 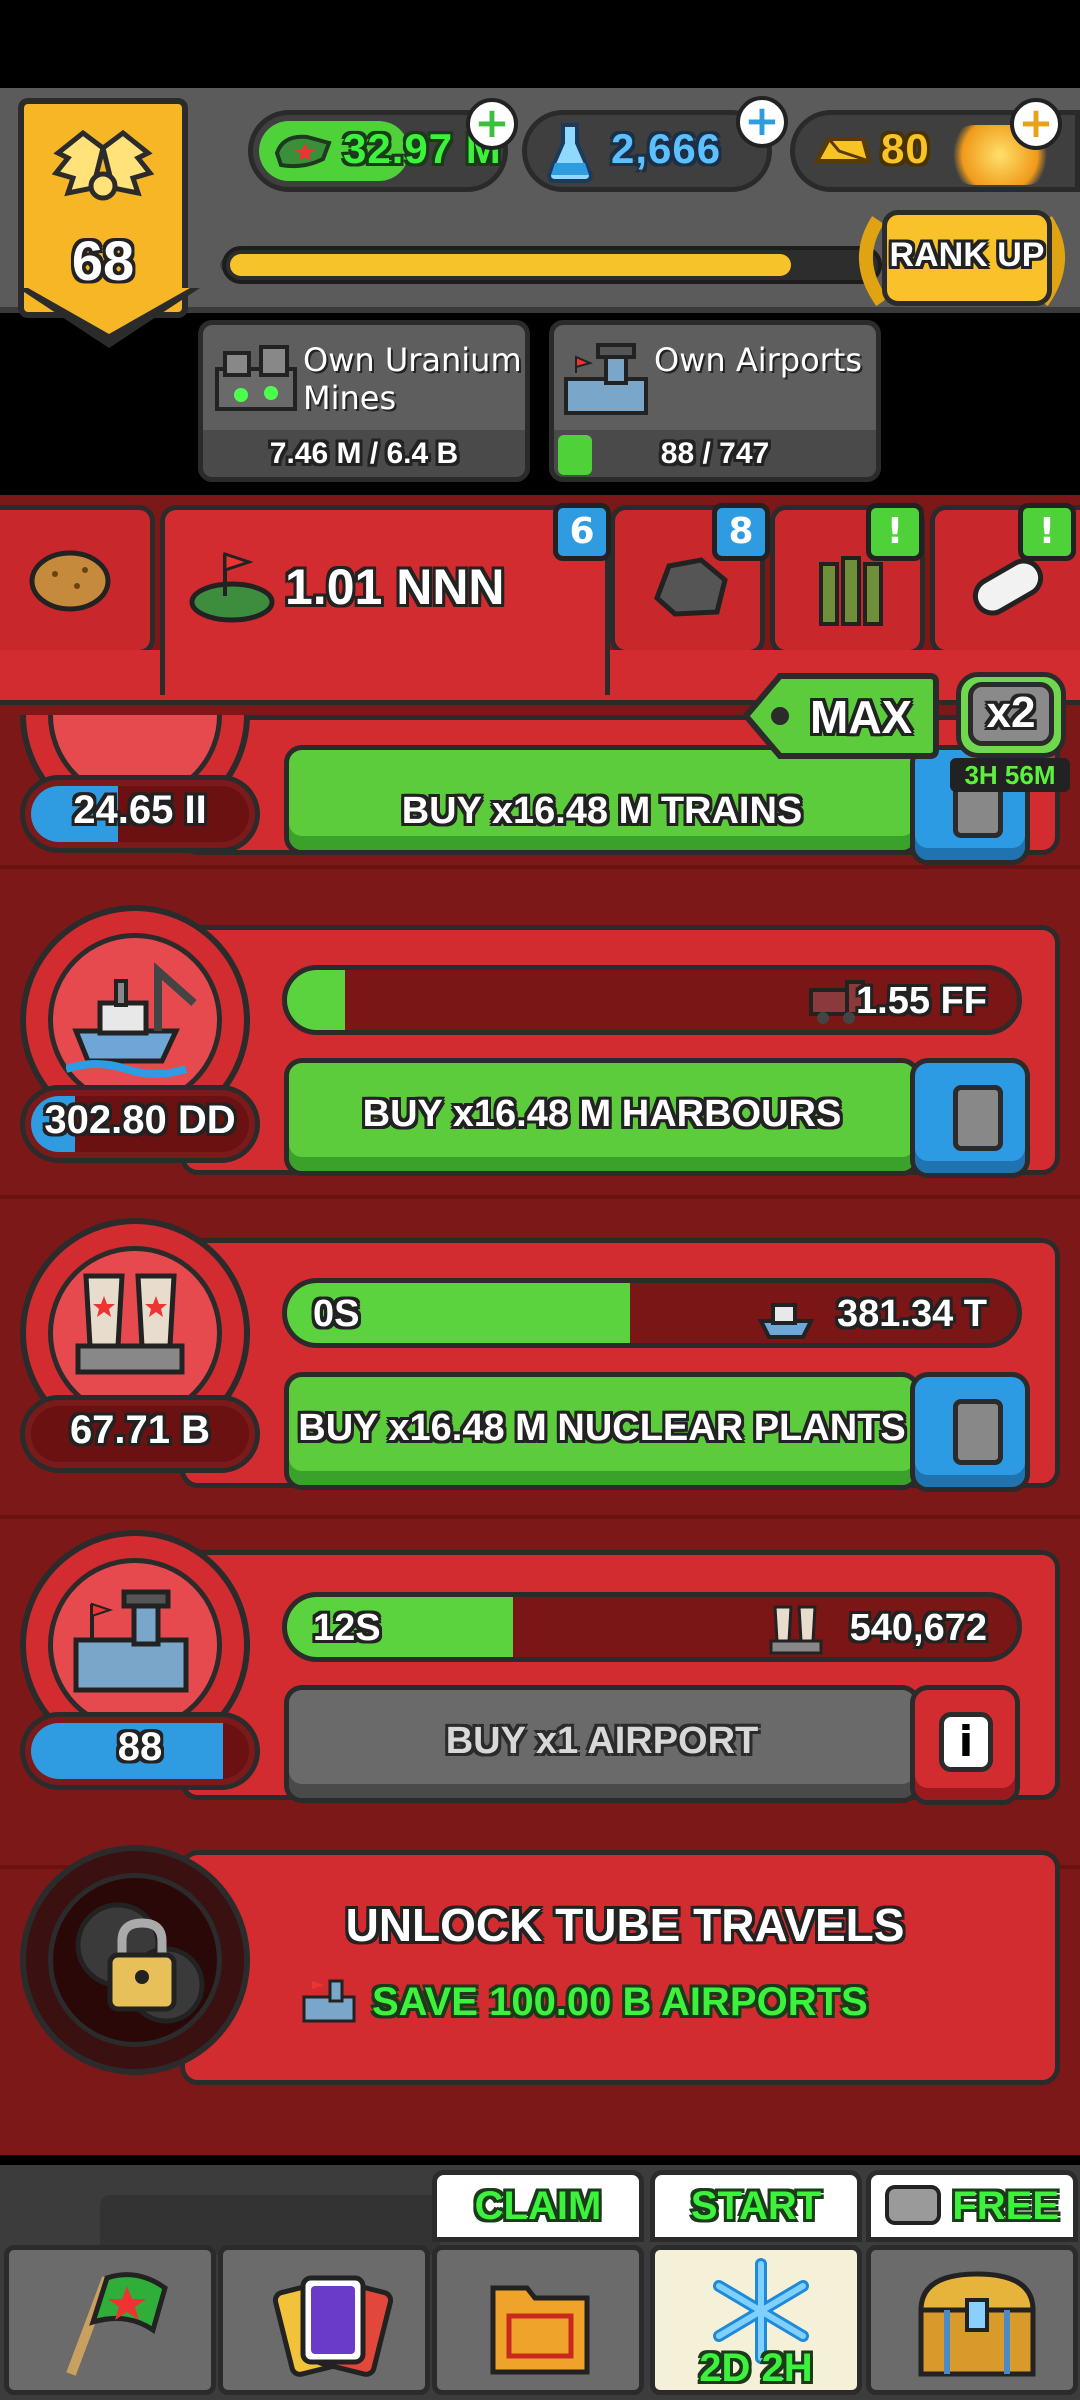 What do you see at coordinates (303, 151) in the screenshot?
I see `cash-icon` at bounding box center [303, 151].